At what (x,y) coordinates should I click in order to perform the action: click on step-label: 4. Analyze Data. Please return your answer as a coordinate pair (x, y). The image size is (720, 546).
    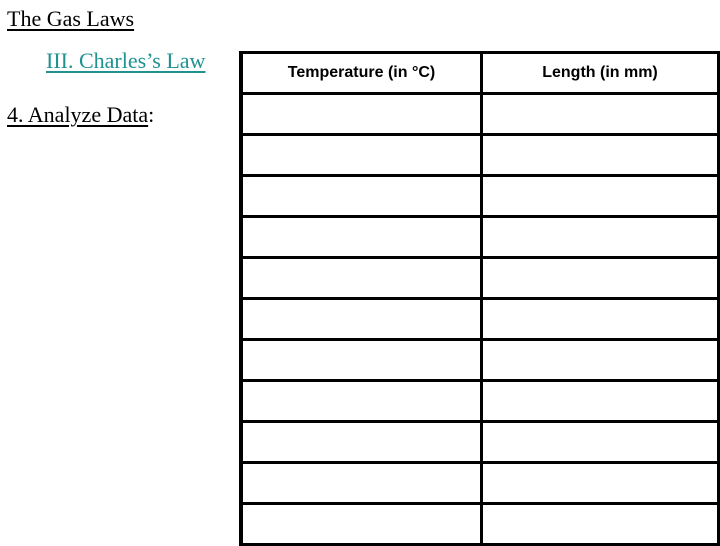
    Looking at the image, I should click on (78, 114).